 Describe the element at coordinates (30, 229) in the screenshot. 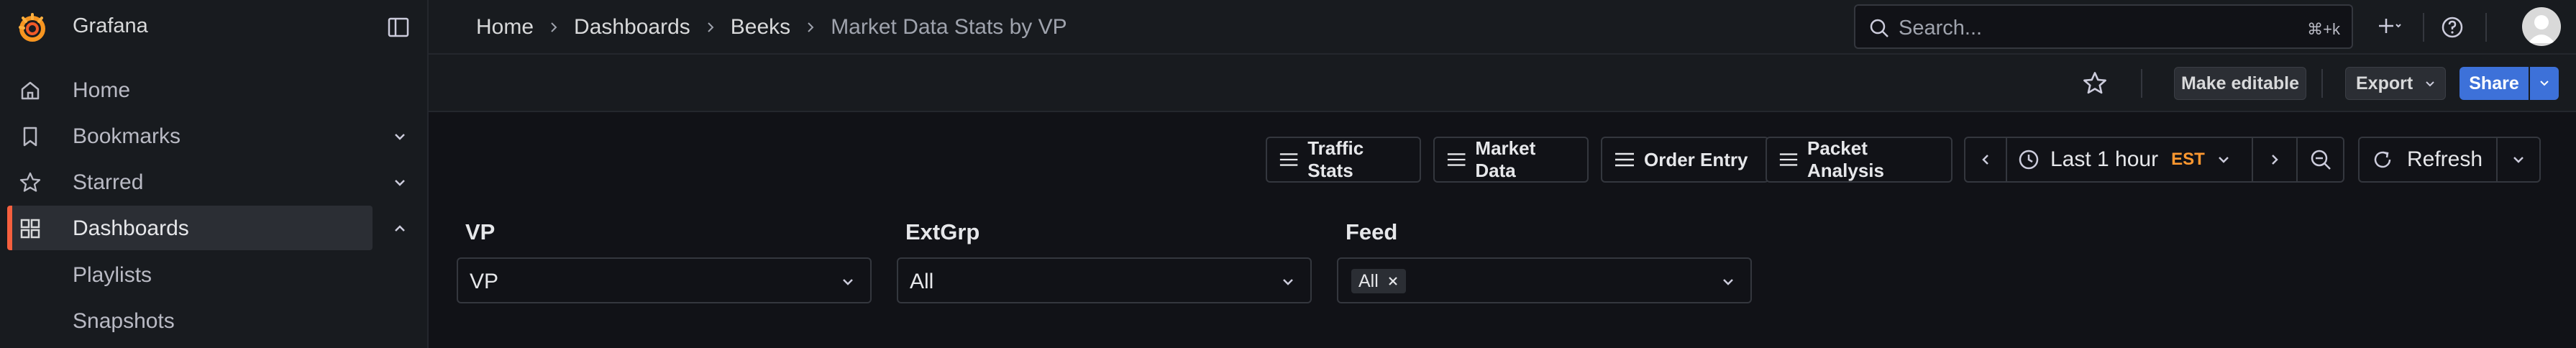

I see `dashboards-grid-icon` at that location.